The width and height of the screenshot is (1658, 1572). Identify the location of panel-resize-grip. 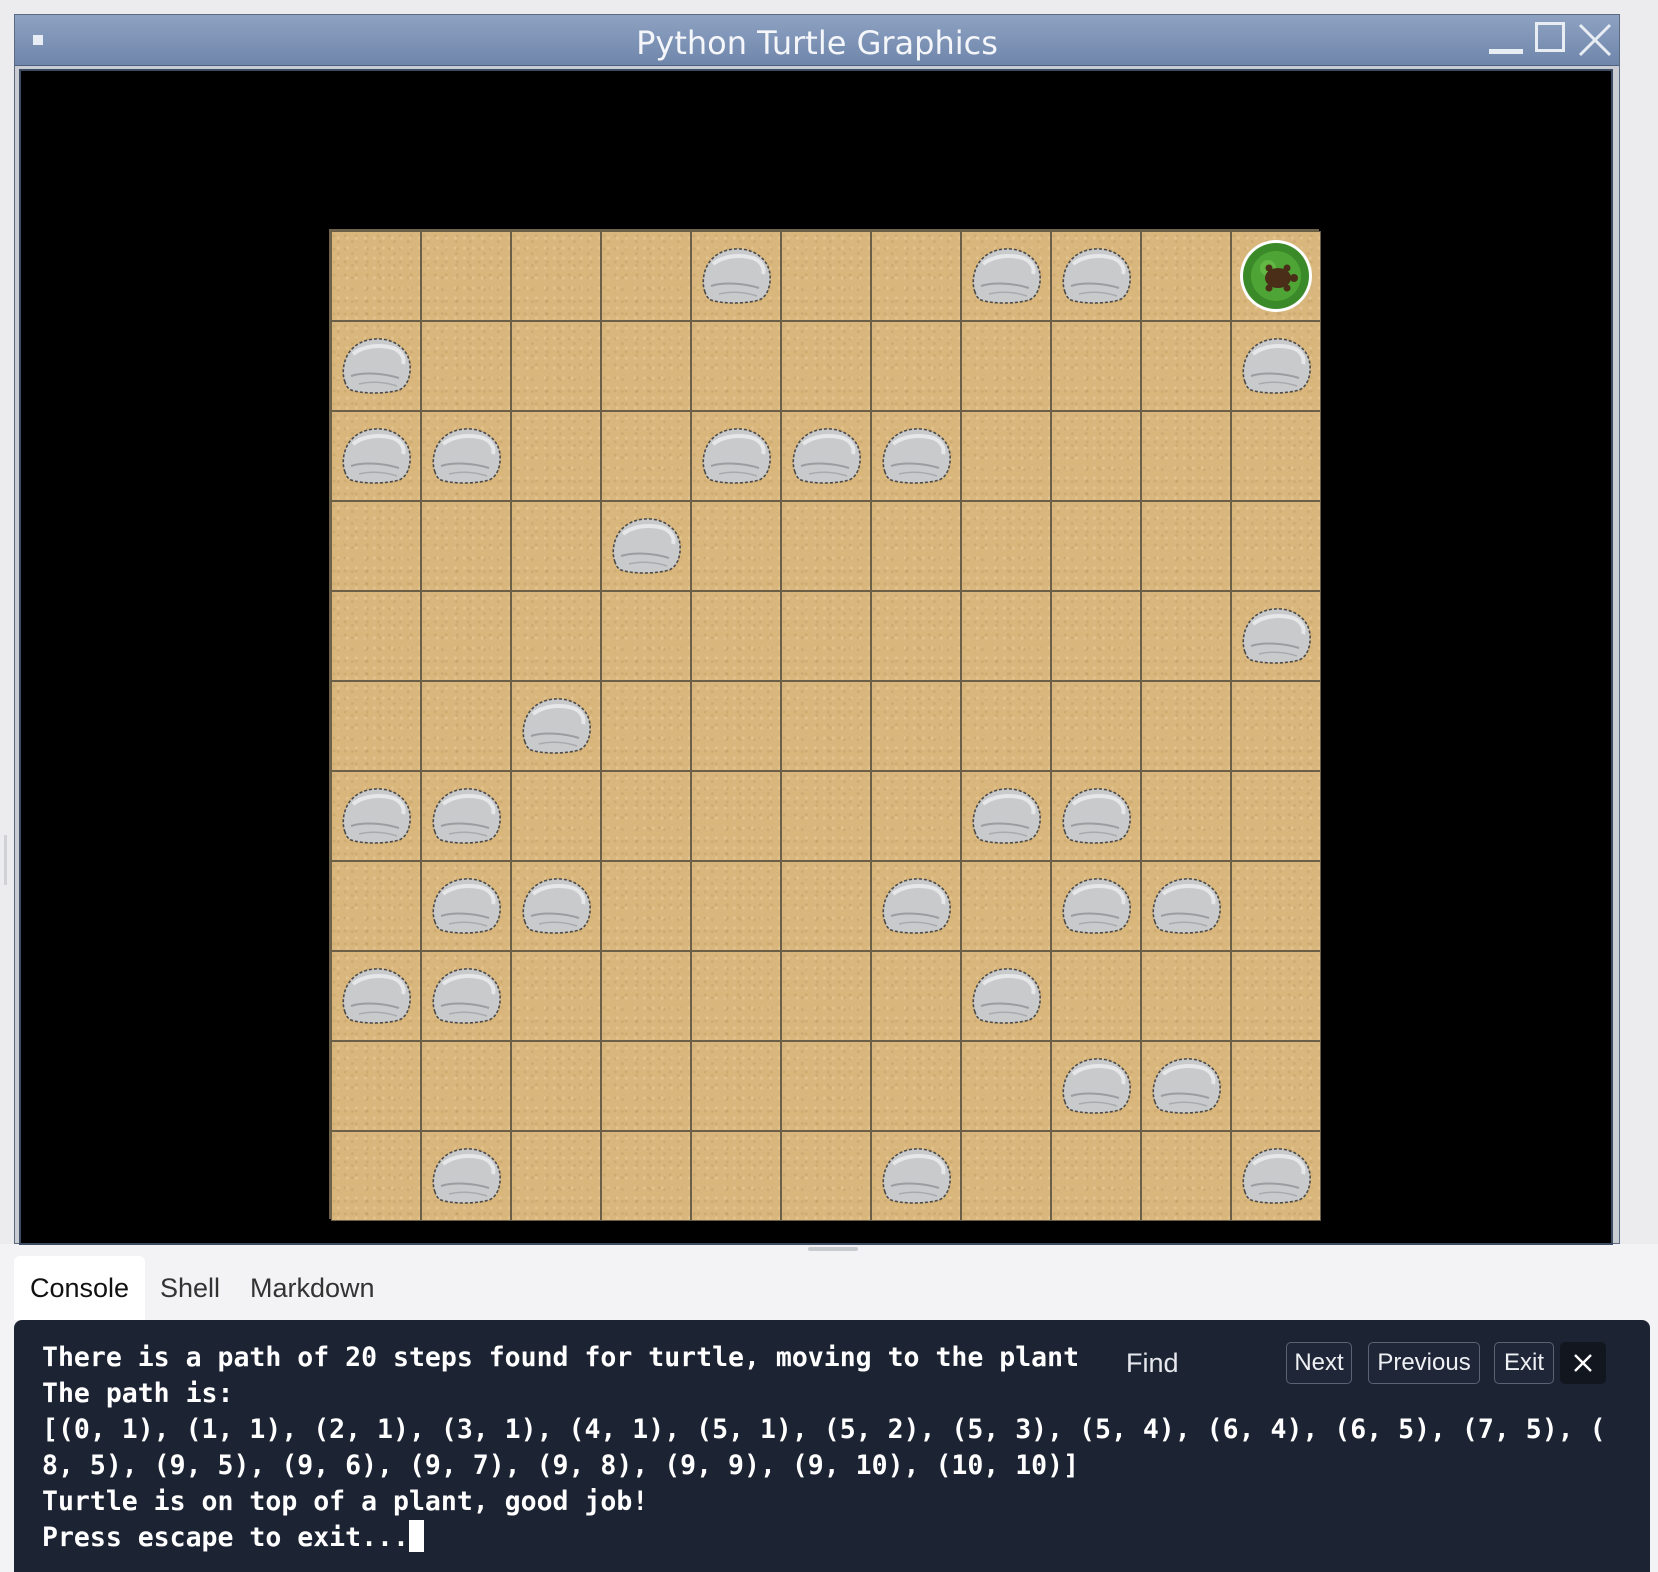
(5, 860).